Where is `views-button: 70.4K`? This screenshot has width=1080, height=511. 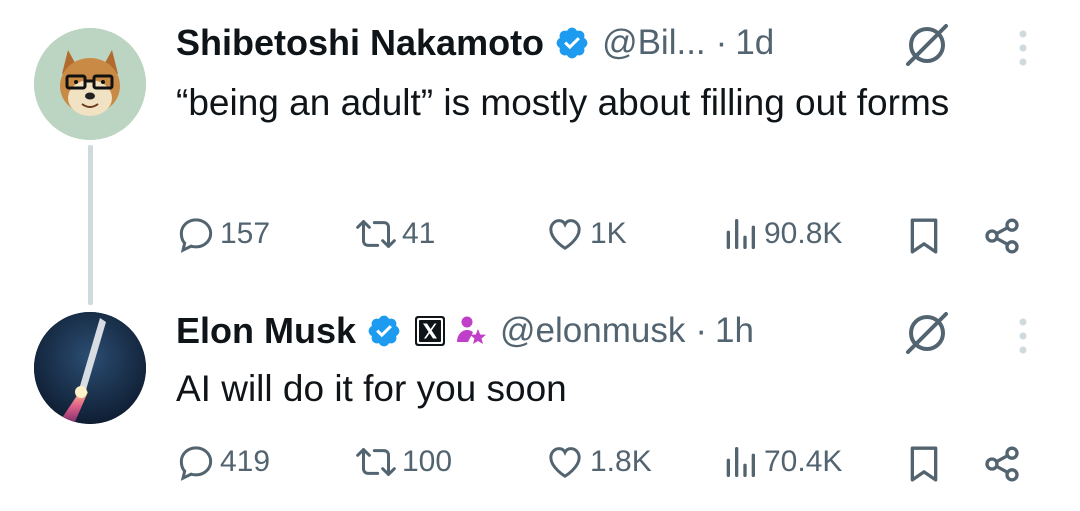 views-button: 70.4K is located at coordinates (781, 462).